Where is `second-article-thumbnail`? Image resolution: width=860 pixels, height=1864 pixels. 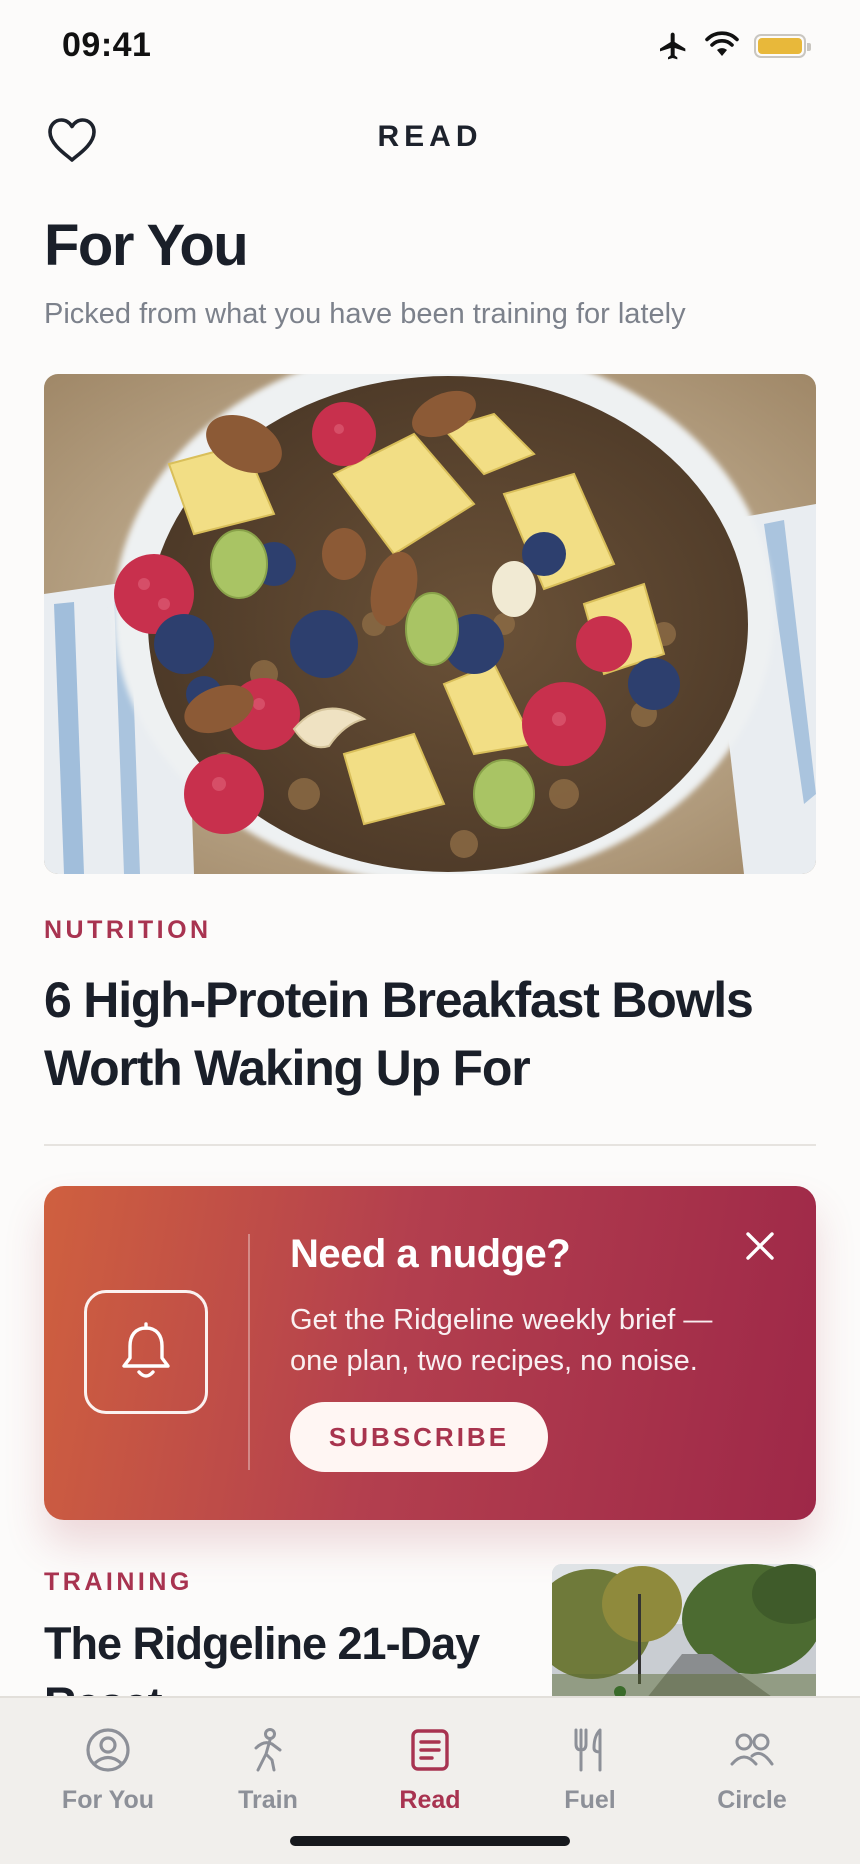
second-article-thumbnail is located at coordinates (684, 1634).